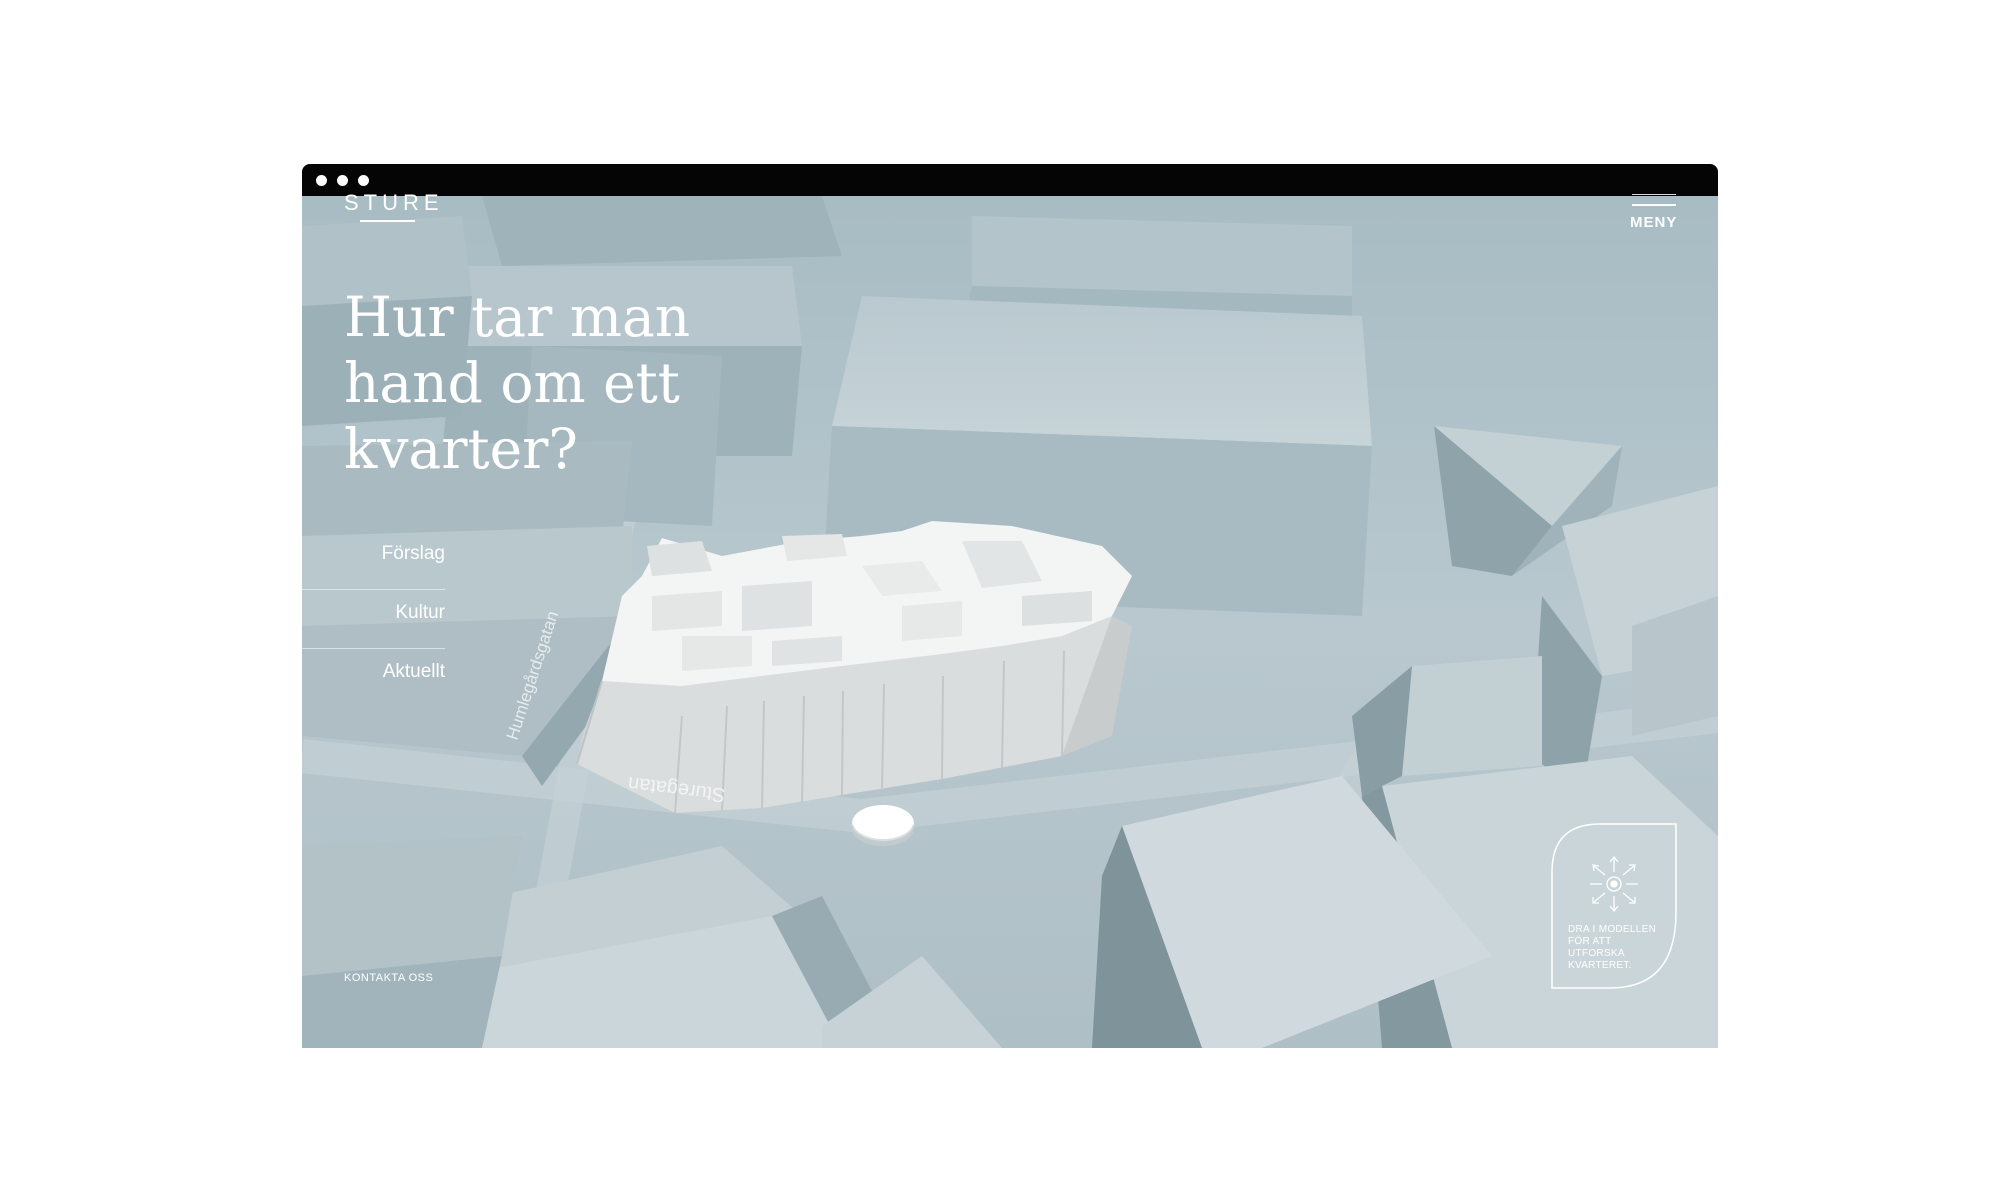 This screenshot has height=1200, width=2000. I want to click on nav-item-kultur: Kultur, so click(373, 619).